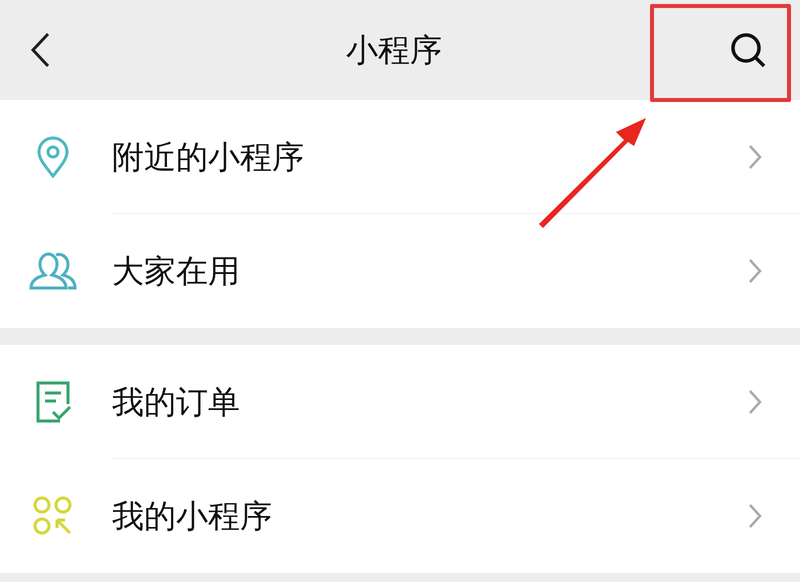 This screenshot has width=800, height=582. I want to click on menu-item-label: 我的小程序, so click(192, 516).